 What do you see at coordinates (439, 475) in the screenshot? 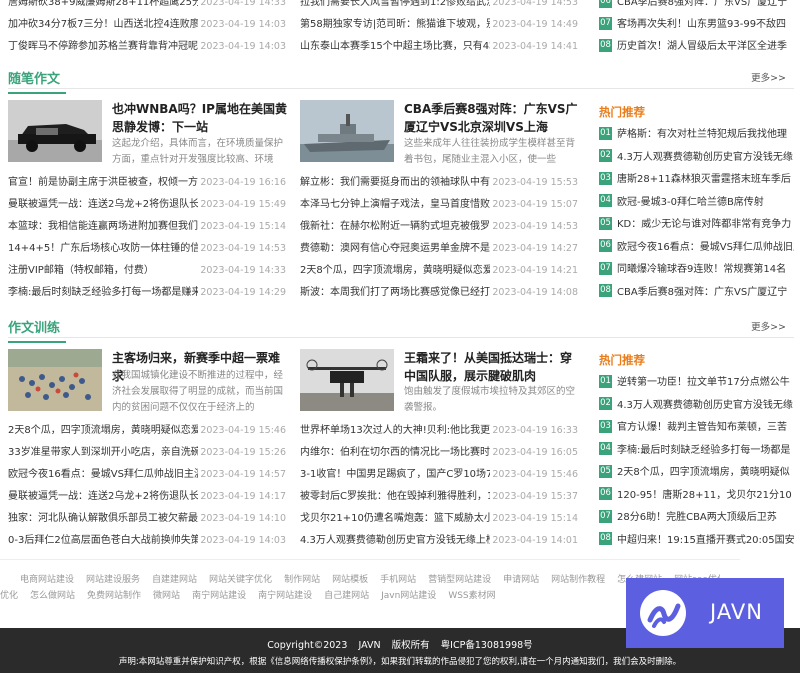
I see `news-item: 3-1收官！中国男足踢疯了，国产C罗10场7 2023-04-19 15:46` at bounding box center [439, 475].